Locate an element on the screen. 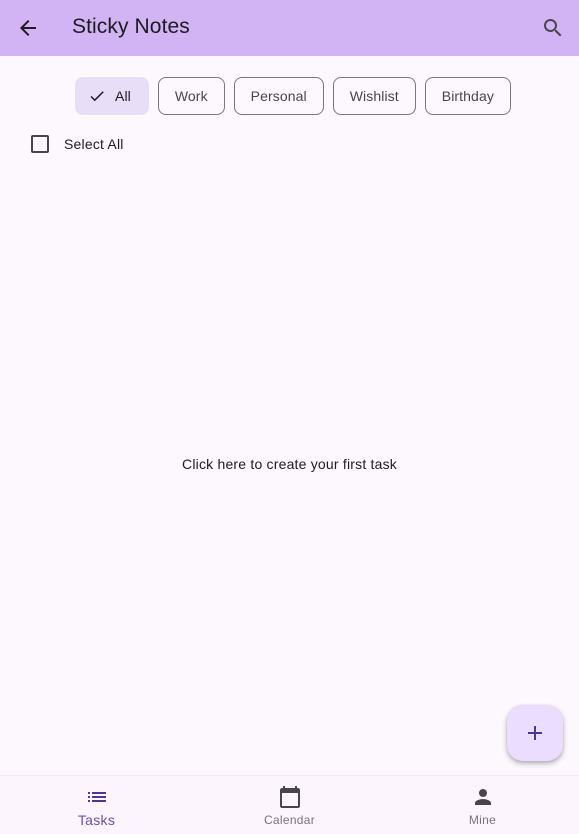 This screenshot has height=834, width=579. filter-chip-label: Personal is located at coordinates (278, 96).